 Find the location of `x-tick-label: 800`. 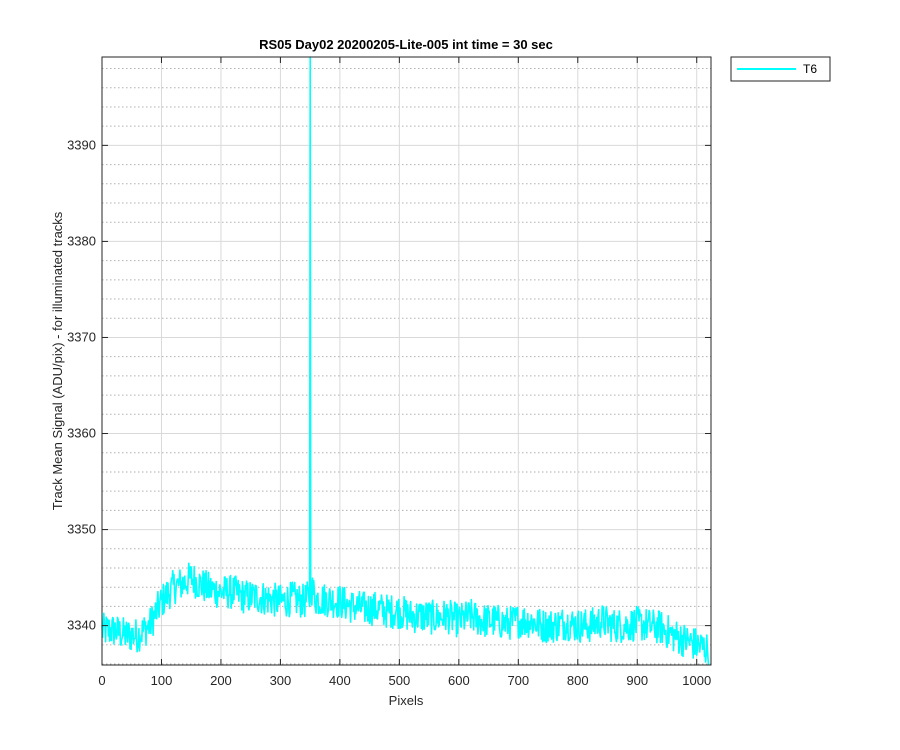

x-tick-label: 800 is located at coordinates (578, 680).